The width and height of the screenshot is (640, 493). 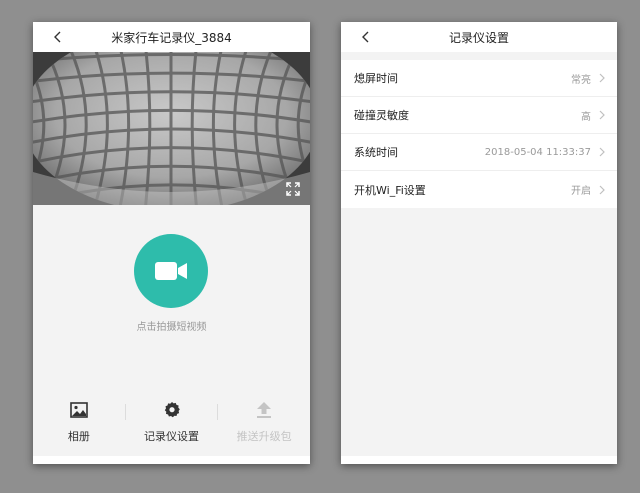 I want to click on fisheye-grid-image, so click(x=171, y=128).